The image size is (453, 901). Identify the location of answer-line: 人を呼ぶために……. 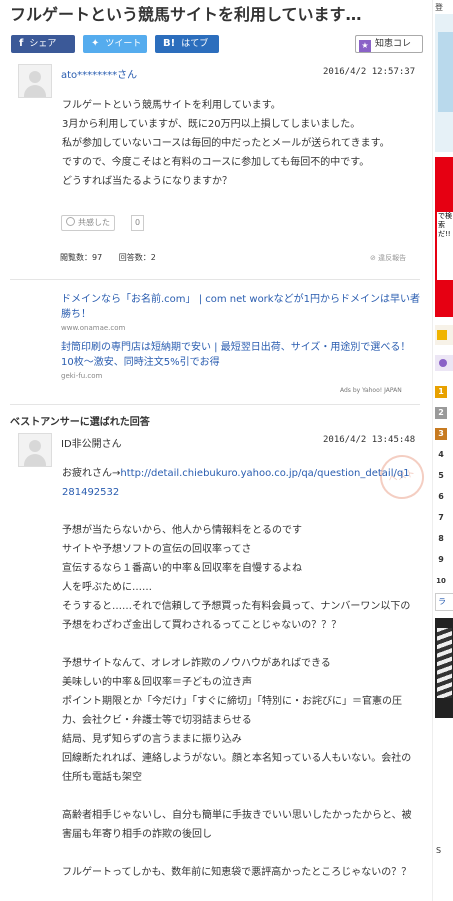
(107, 587).